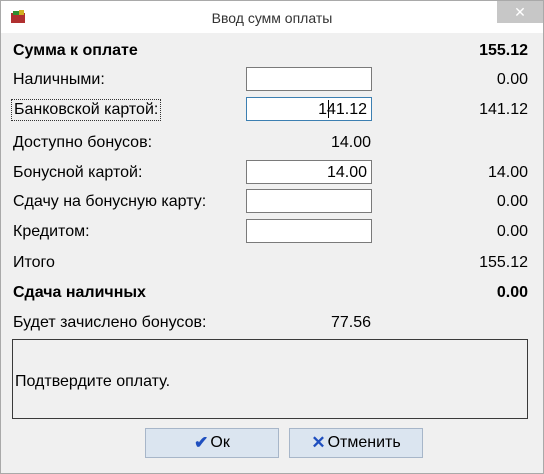 Image resolution: width=544 pixels, height=474 pixels. I want to click on change-cash-label: Сдача наличных, so click(79, 292).